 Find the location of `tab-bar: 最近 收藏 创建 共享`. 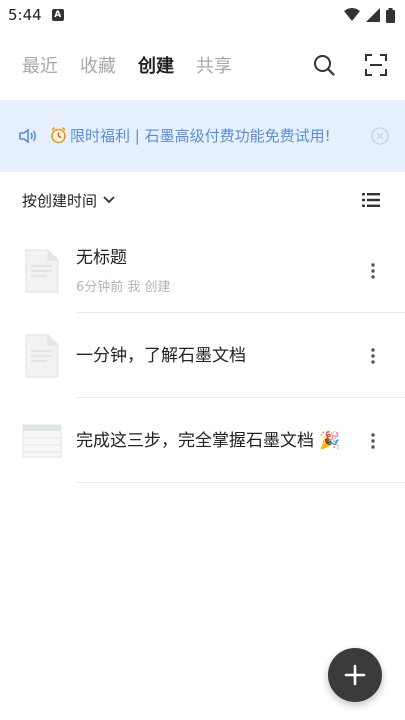

tab-bar: 最近 收藏 创建 共享 is located at coordinates (166, 65).